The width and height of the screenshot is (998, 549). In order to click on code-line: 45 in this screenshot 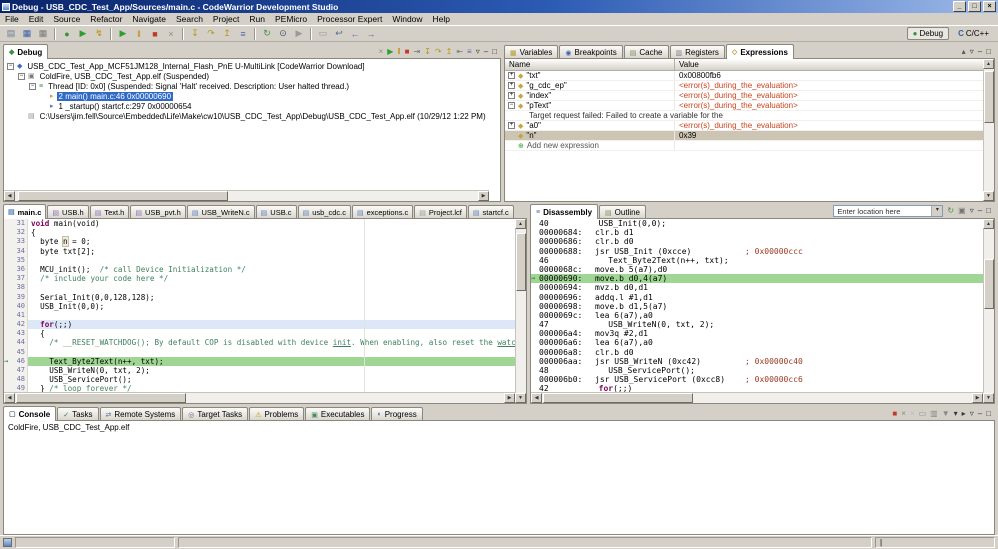, I will do `click(259, 352)`.